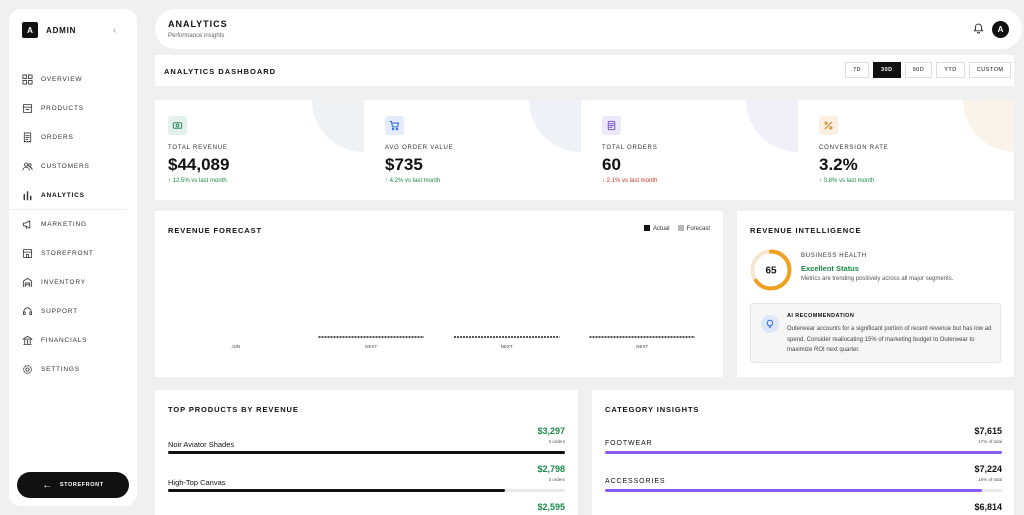 This screenshot has height=515, width=1024. I want to click on range-7d: 7D, so click(857, 70).